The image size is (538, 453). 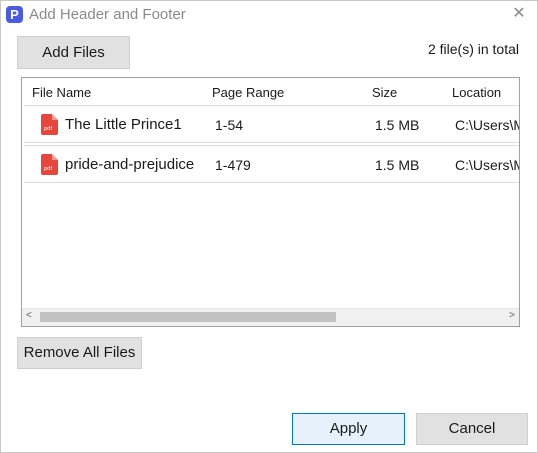 What do you see at coordinates (473, 49) in the screenshot?
I see `file-count-label: 2 file(s) in total` at bounding box center [473, 49].